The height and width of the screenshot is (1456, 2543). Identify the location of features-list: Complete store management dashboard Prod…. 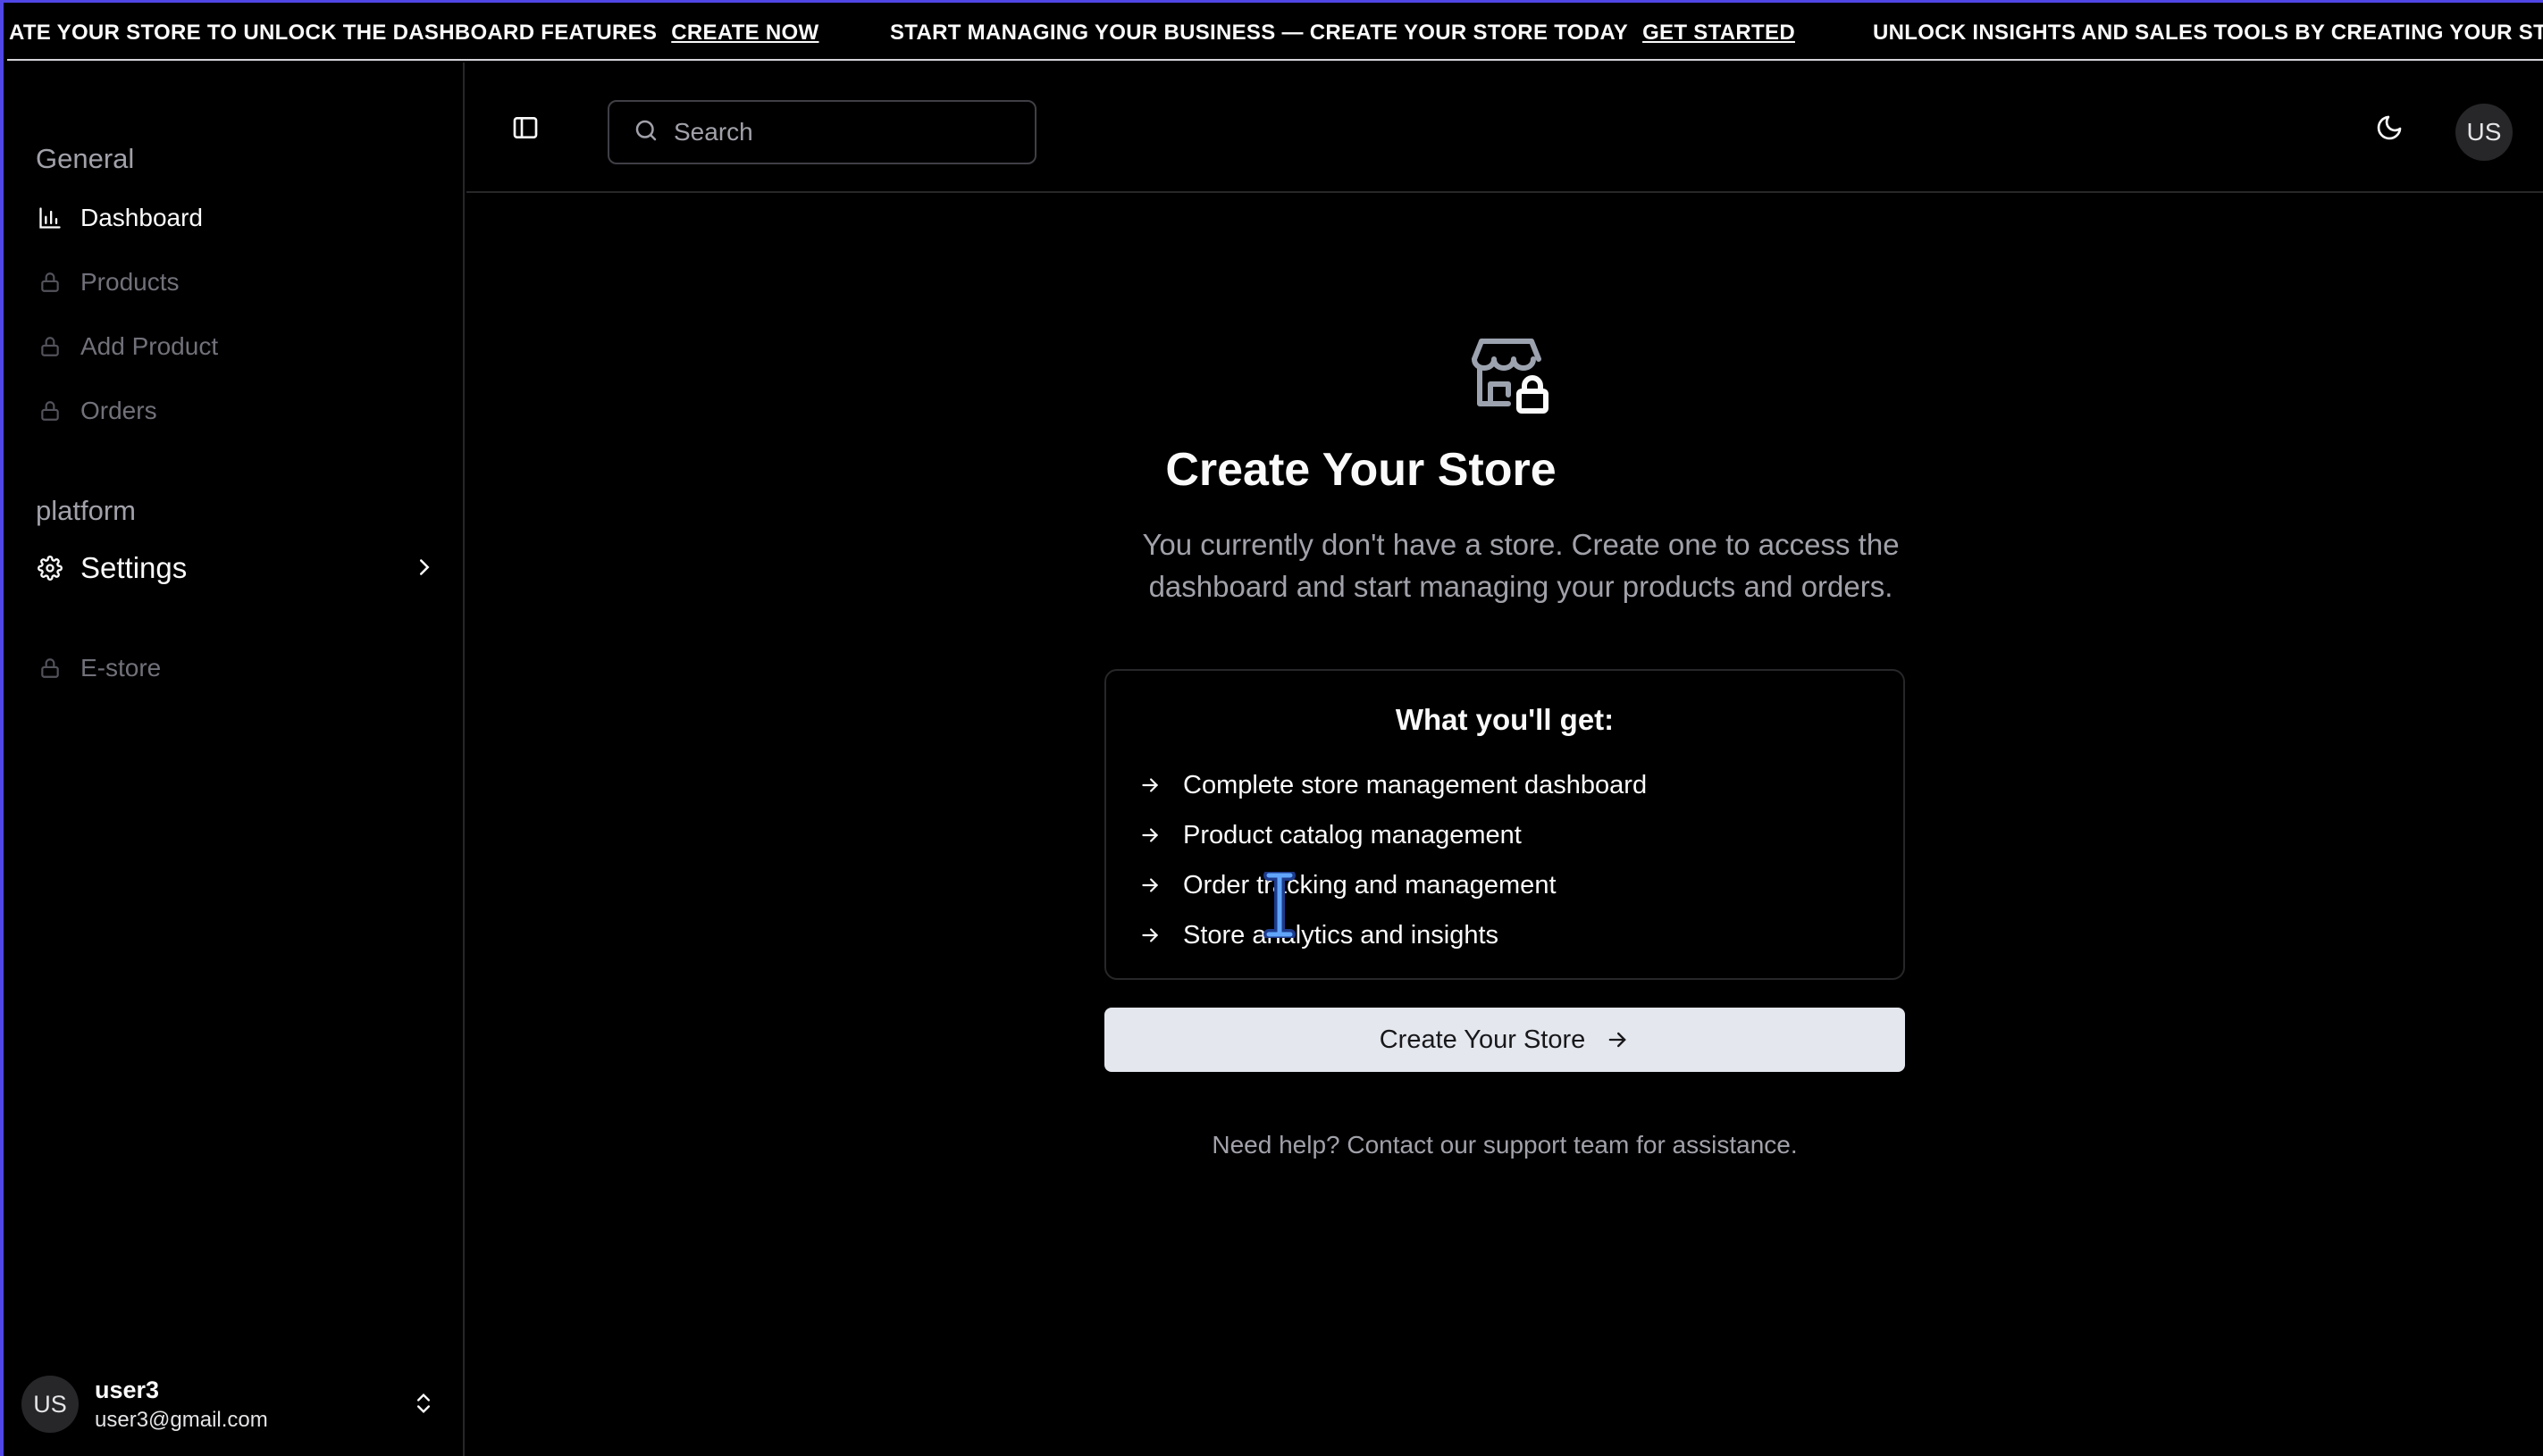
(1520, 860).